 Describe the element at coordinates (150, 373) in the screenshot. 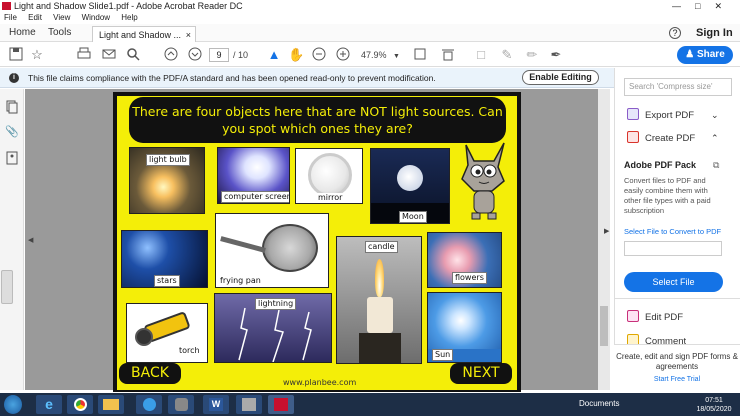

I see `back-button: BACK` at that location.